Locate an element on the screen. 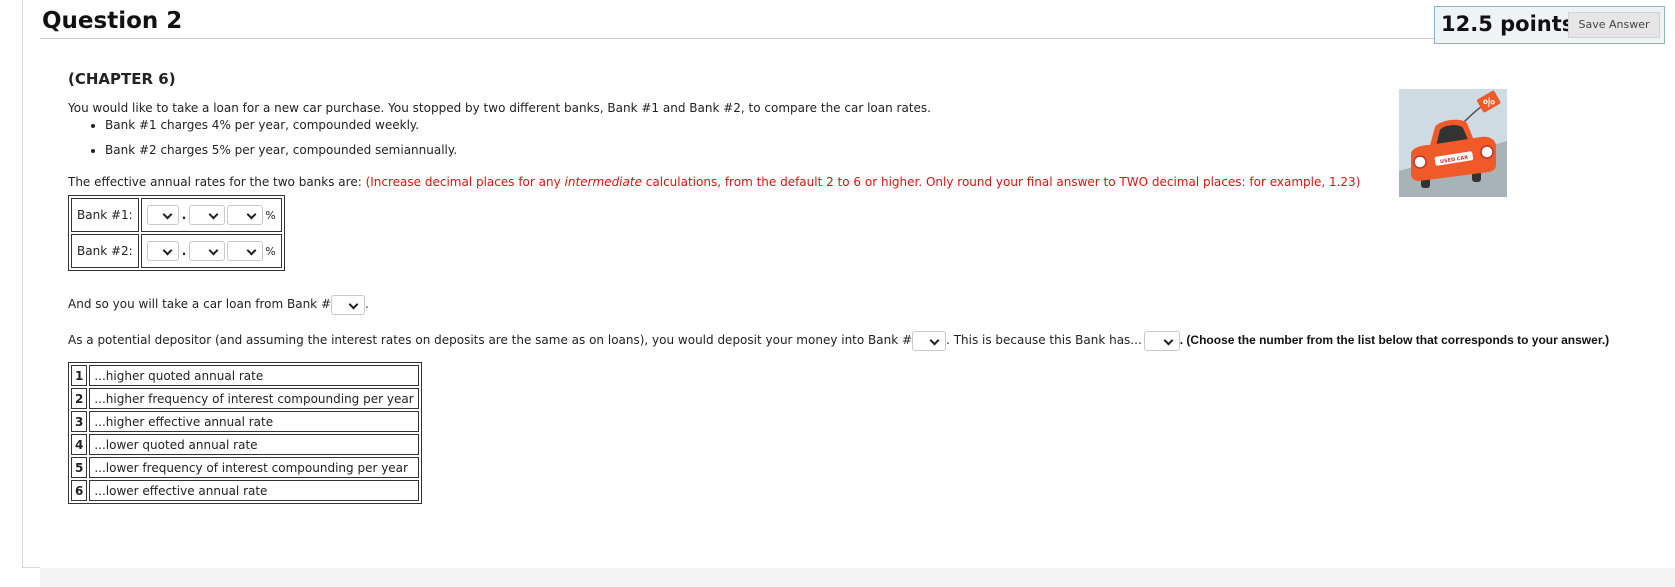  choice-row: 4 ...lower quoted annual rate is located at coordinates (245, 444).